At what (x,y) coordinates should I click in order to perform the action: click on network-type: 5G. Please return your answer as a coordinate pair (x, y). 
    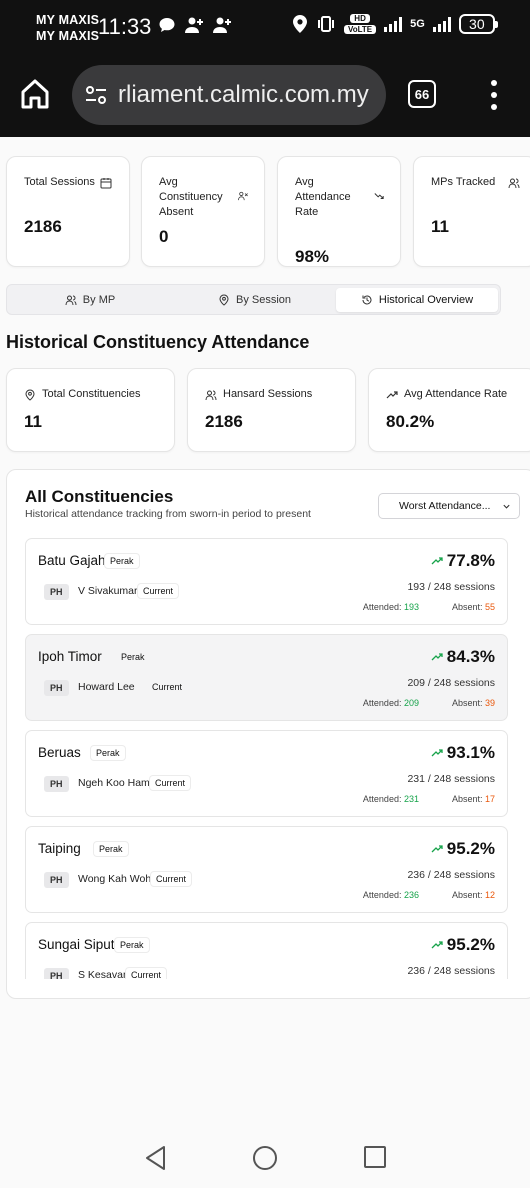
    Looking at the image, I should click on (417, 24).